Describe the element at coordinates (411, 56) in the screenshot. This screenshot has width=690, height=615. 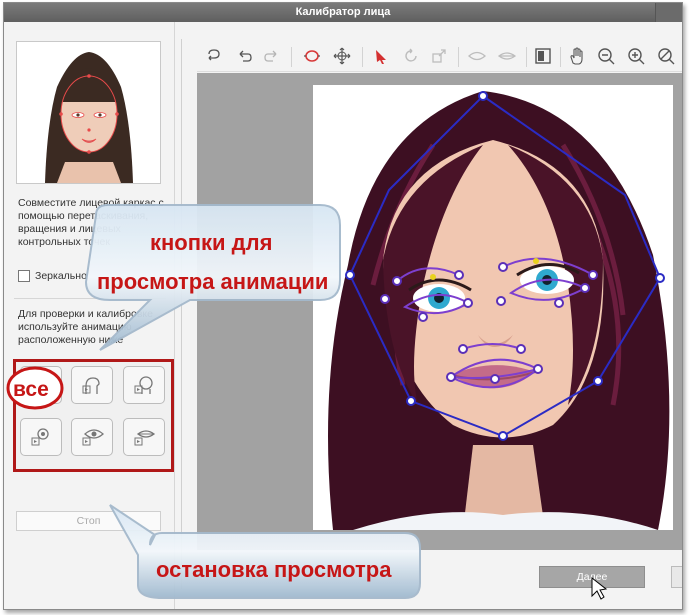
I see `rotate-icon` at that location.